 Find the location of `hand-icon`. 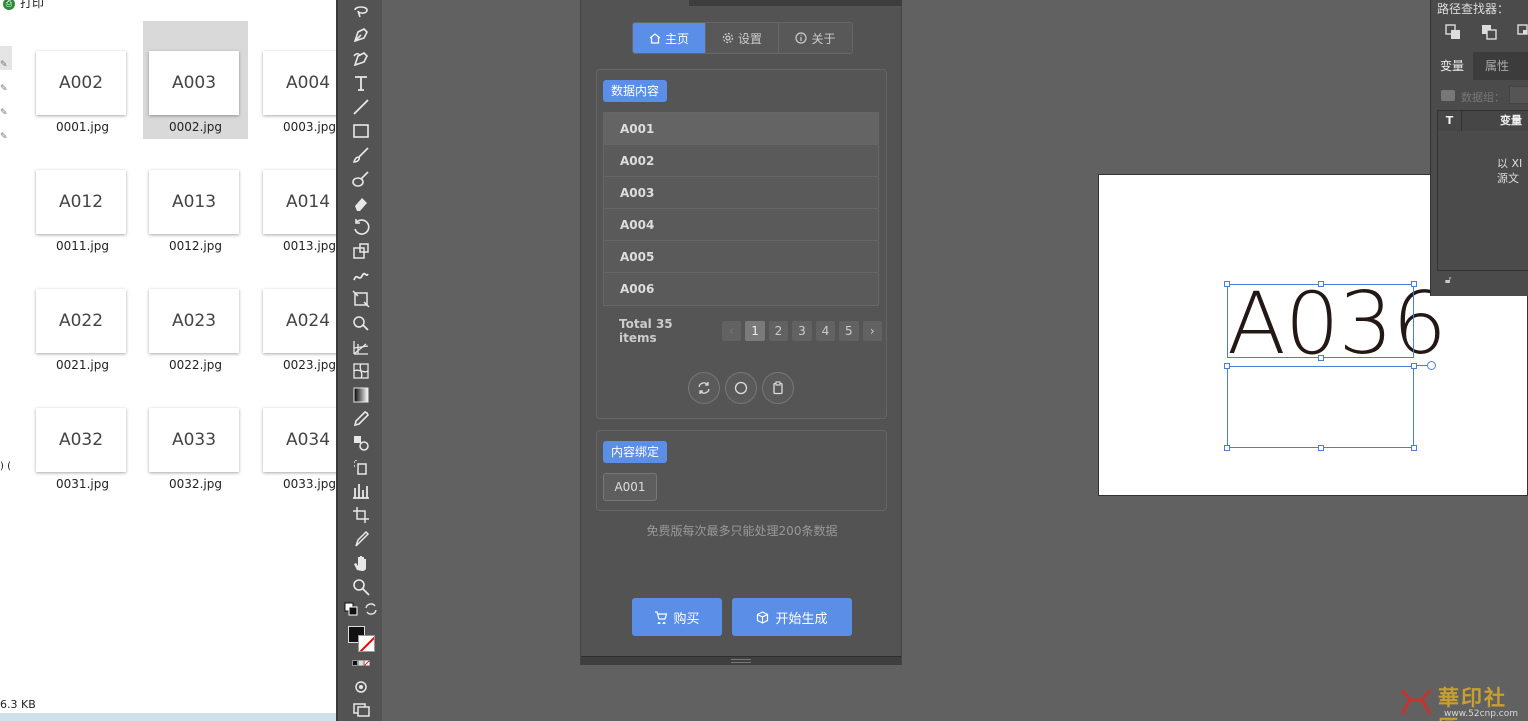

hand-icon is located at coordinates (361, 563).